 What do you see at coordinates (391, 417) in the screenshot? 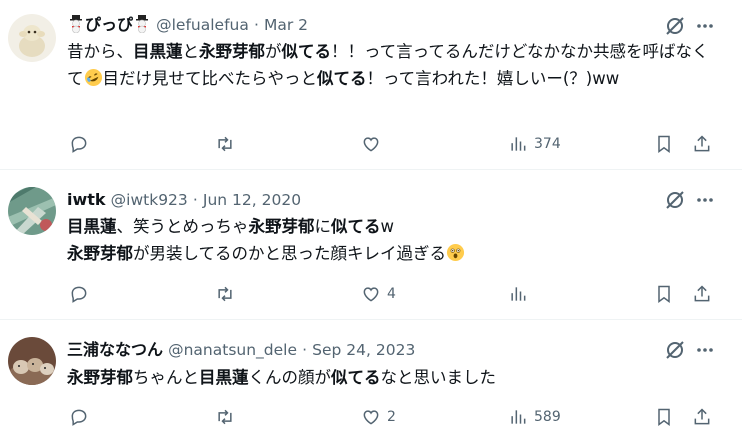
I see `like-count: 2` at bounding box center [391, 417].